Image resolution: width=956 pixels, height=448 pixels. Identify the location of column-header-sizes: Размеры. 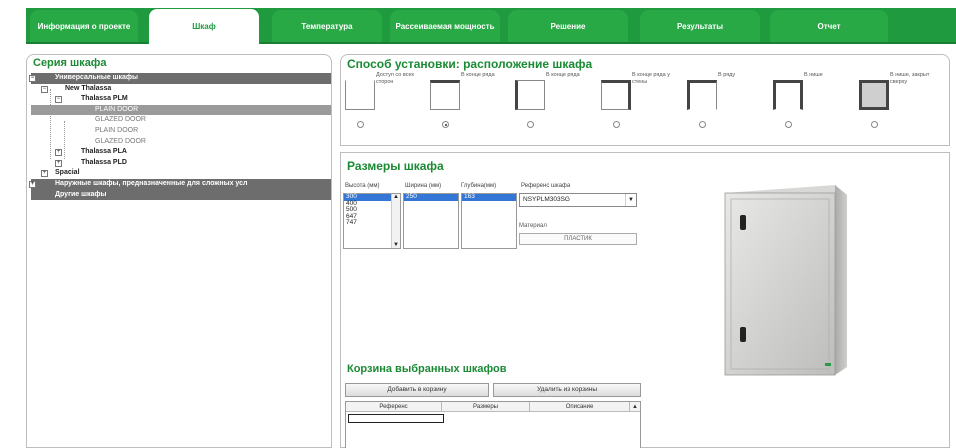
(486, 407).